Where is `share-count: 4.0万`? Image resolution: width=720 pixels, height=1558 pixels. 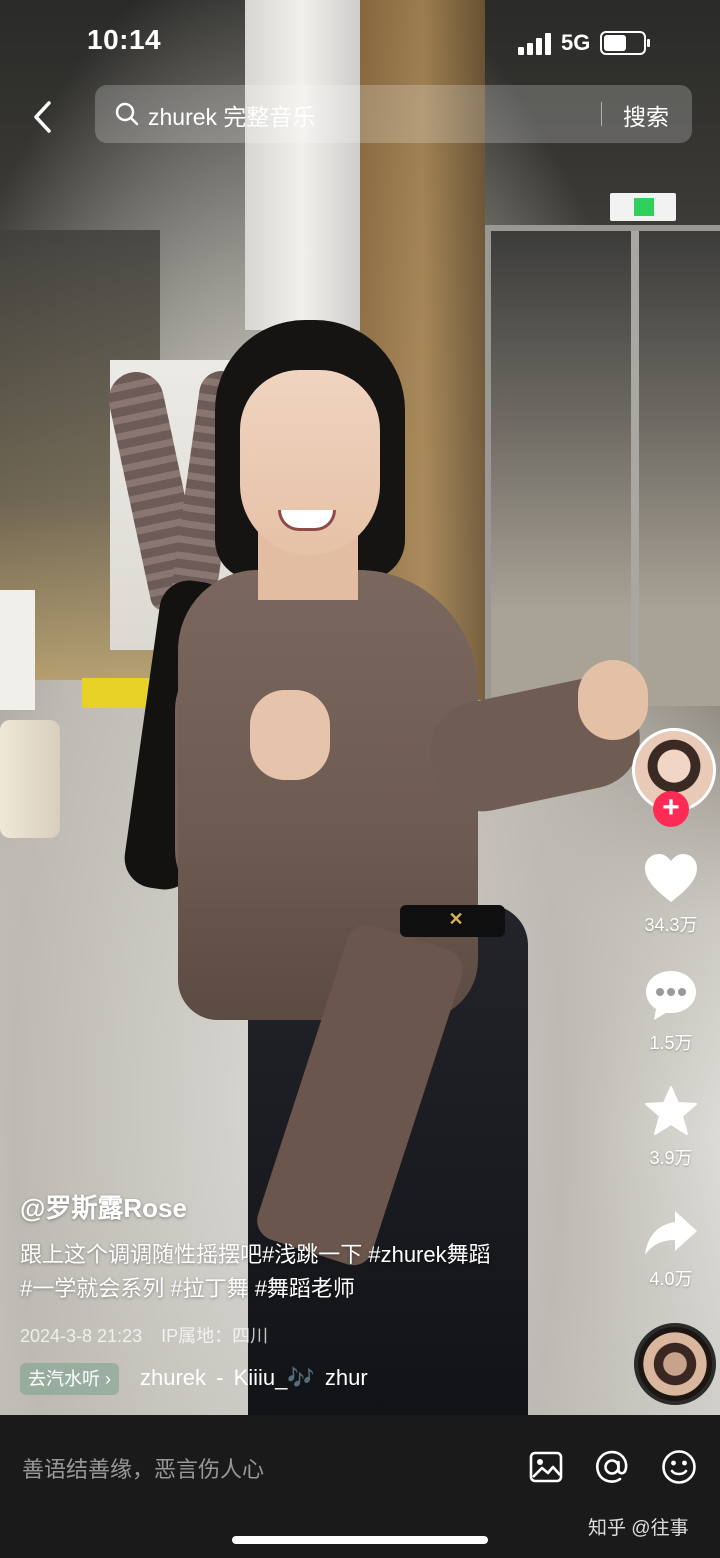 share-count: 4.0万 is located at coordinates (671, 1279).